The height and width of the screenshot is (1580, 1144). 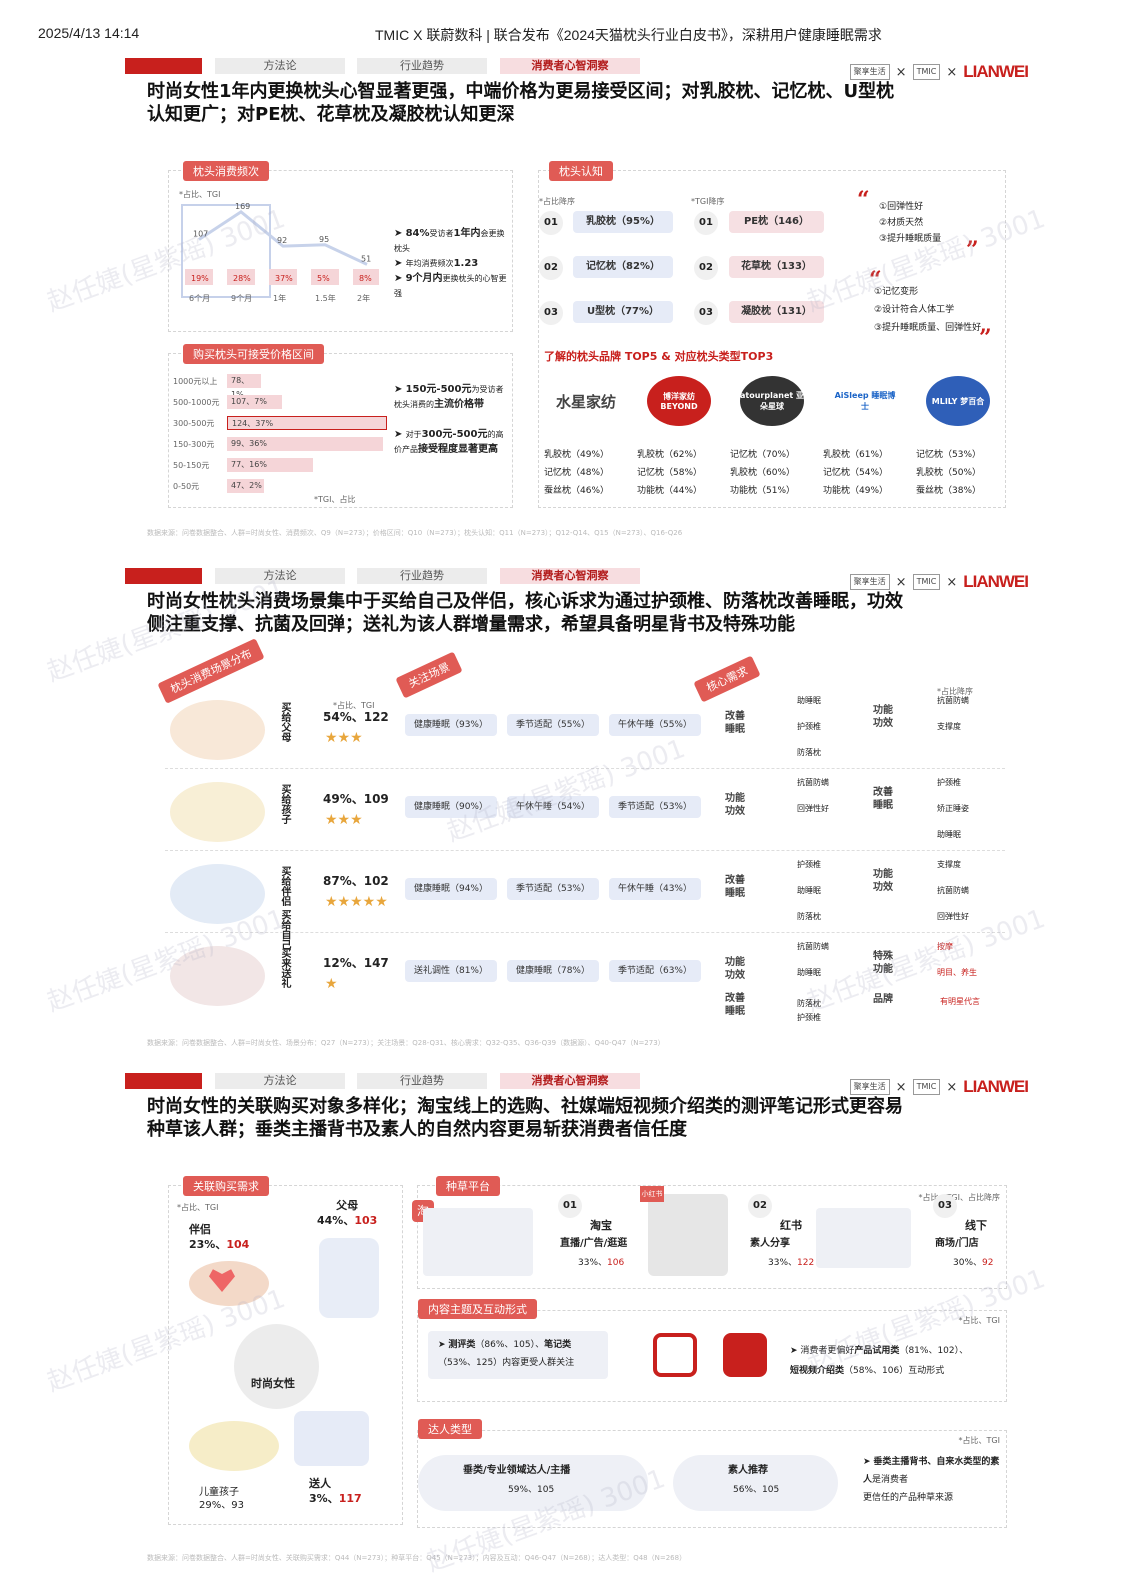 What do you see at coordinates (200, 278) in the screenshot?
I see `share-label: 19%` at bounding box center [200, 278].